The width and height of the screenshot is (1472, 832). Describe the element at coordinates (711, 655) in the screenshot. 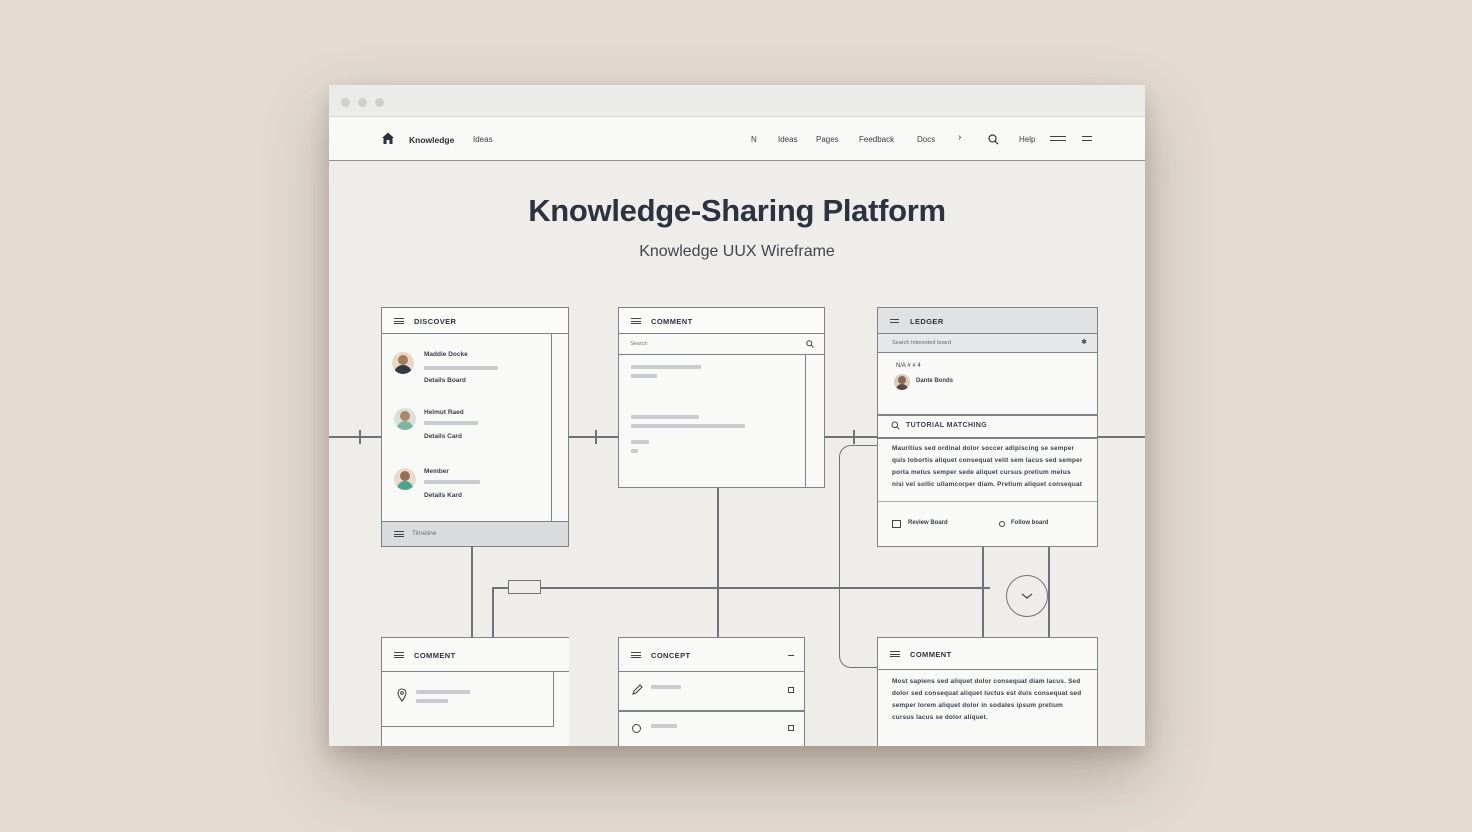

I see `concept-card-header: Concept` at that location.